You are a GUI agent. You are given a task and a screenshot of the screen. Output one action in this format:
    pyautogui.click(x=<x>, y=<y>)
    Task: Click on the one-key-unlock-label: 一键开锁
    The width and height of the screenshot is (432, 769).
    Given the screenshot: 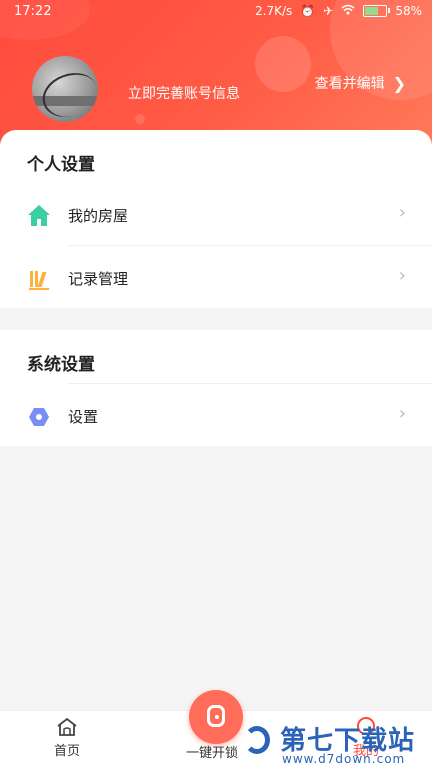 What is the action you would take?
    pyautogui.click(x=212, y=753)
    